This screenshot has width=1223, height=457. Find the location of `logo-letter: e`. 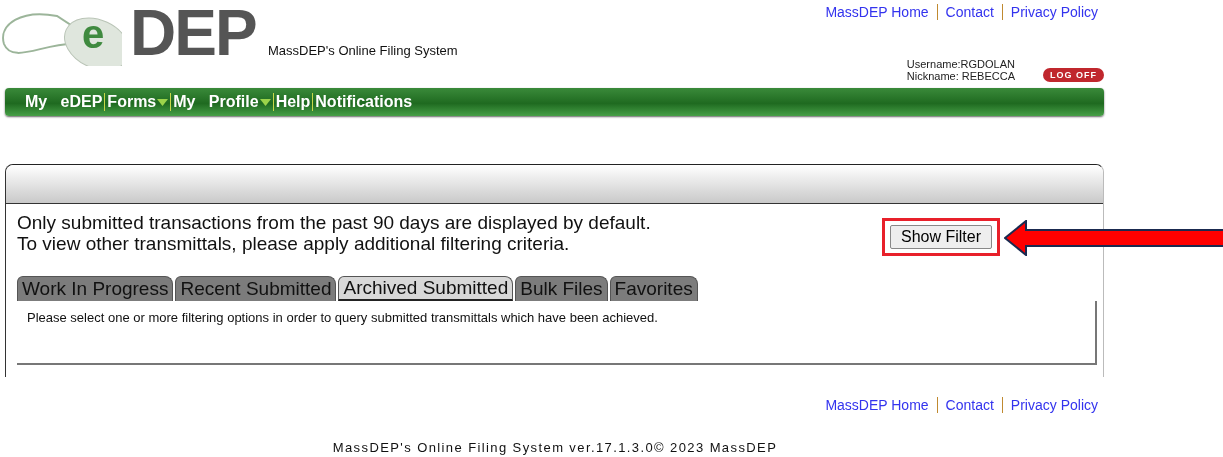

logo-letter: e is located at coordinates (93, 34).